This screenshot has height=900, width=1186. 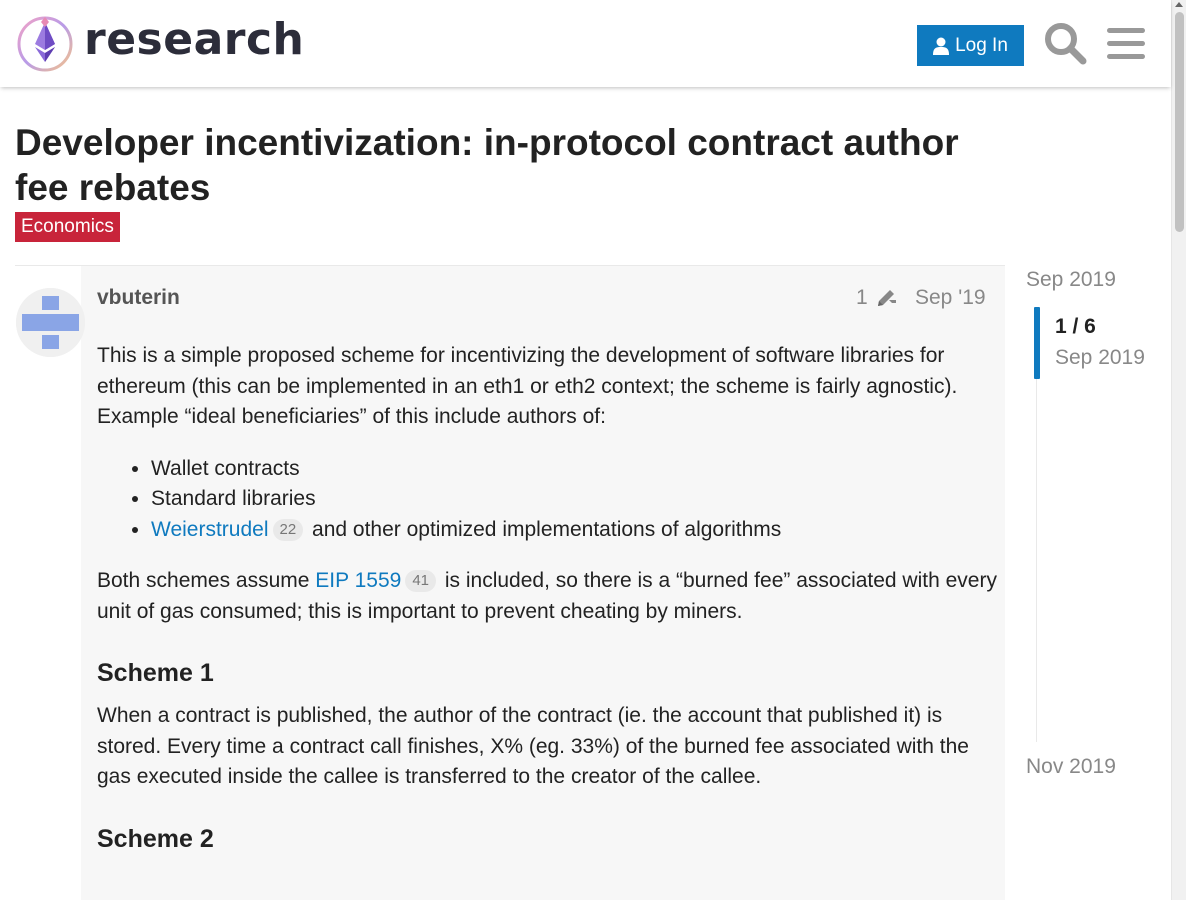 I want to click on scheme-2-heading: Scheme 2, so click(x=155, y=838).